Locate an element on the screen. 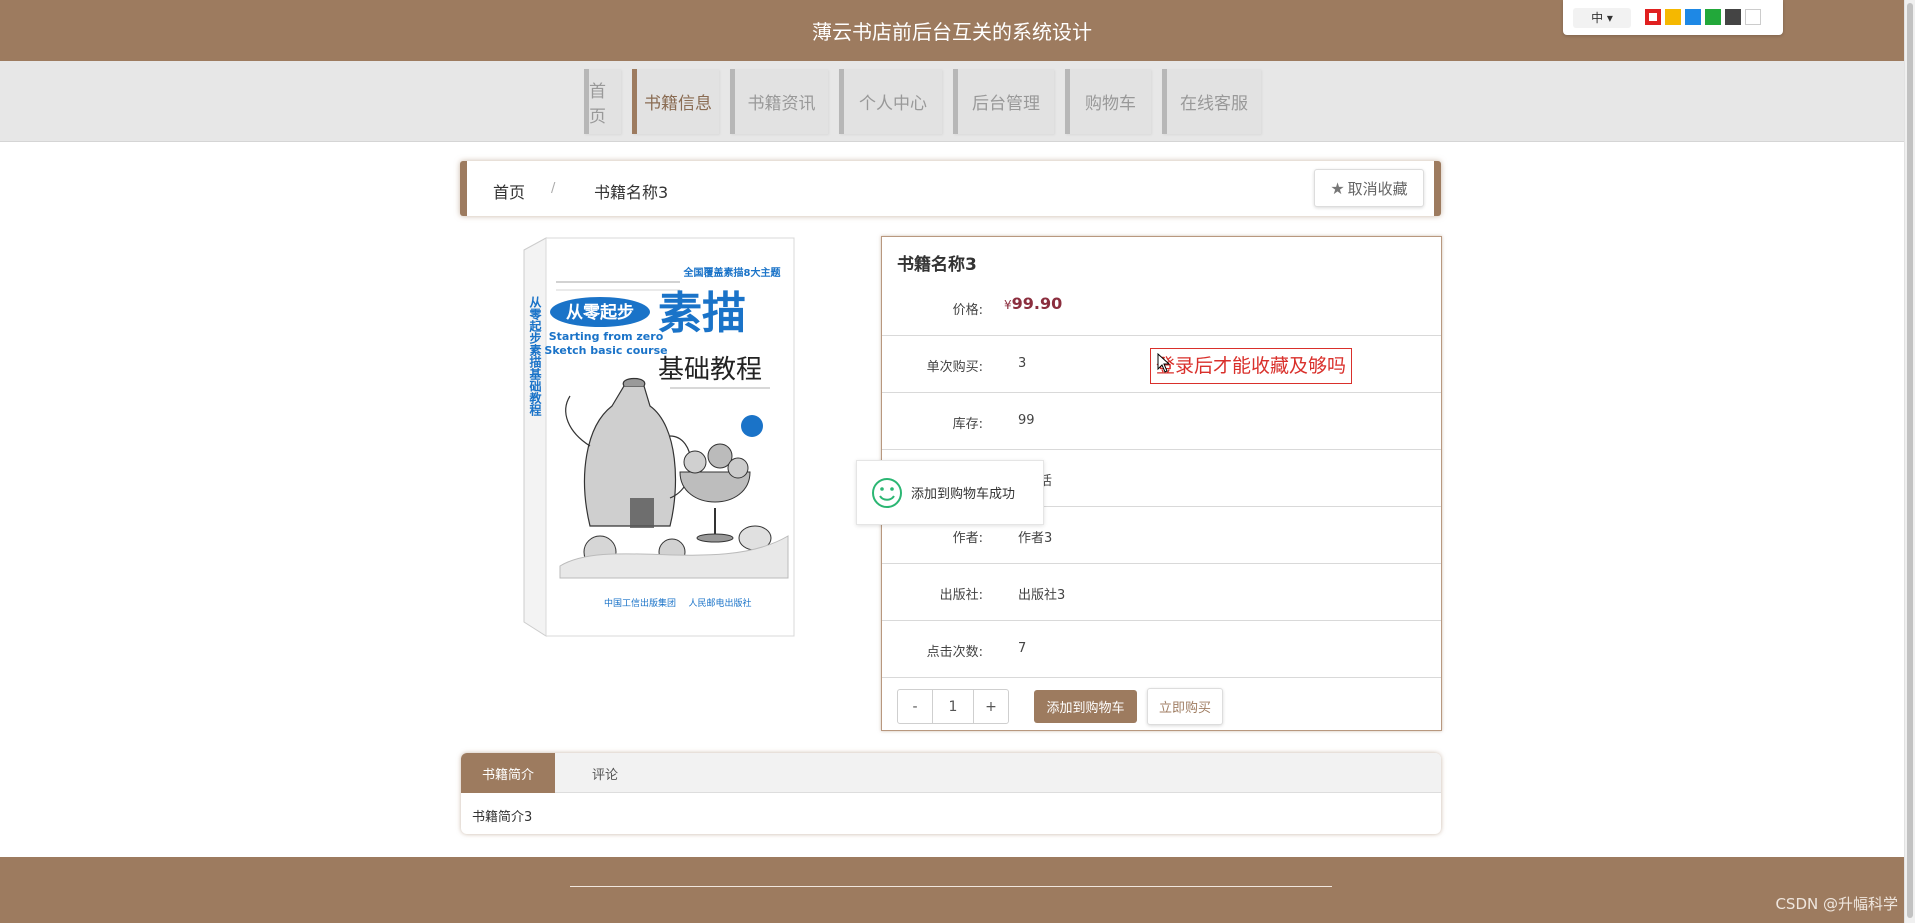  nav-label: 在线客服 is located at coordinates (1214, 104).